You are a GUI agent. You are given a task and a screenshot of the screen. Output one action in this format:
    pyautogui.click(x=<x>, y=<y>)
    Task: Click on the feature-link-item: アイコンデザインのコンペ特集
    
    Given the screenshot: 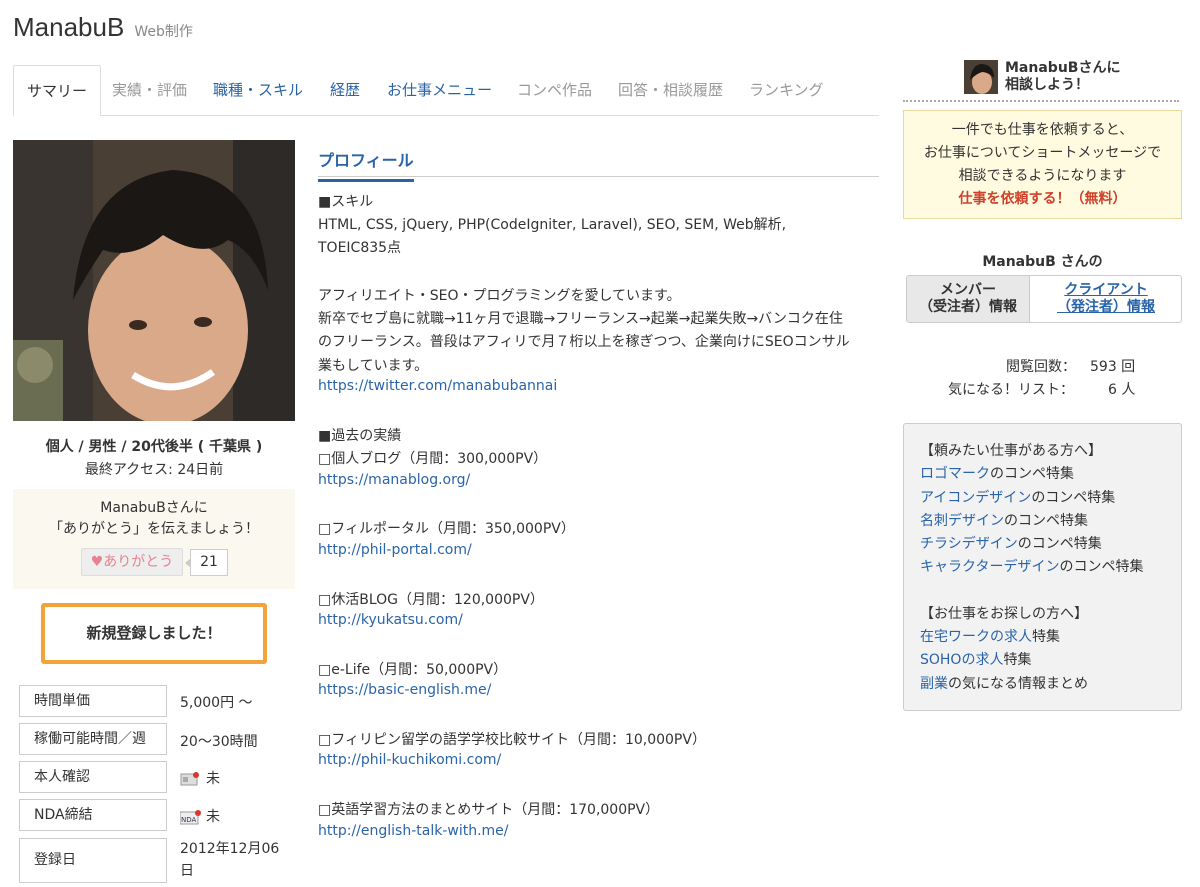 What is the action you would take?
    pyautogui.click(x=1018, y=497)
    